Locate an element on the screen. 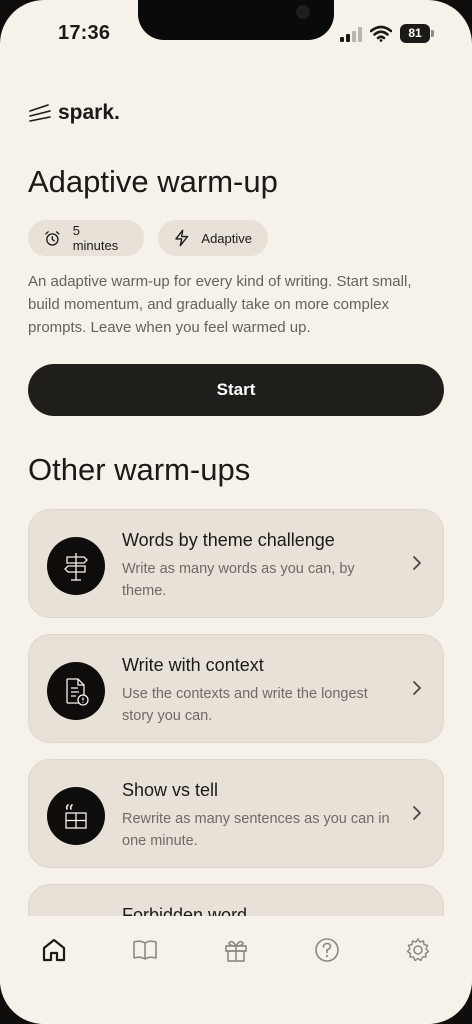  signpost-icon is located at coordinates (76, 567).